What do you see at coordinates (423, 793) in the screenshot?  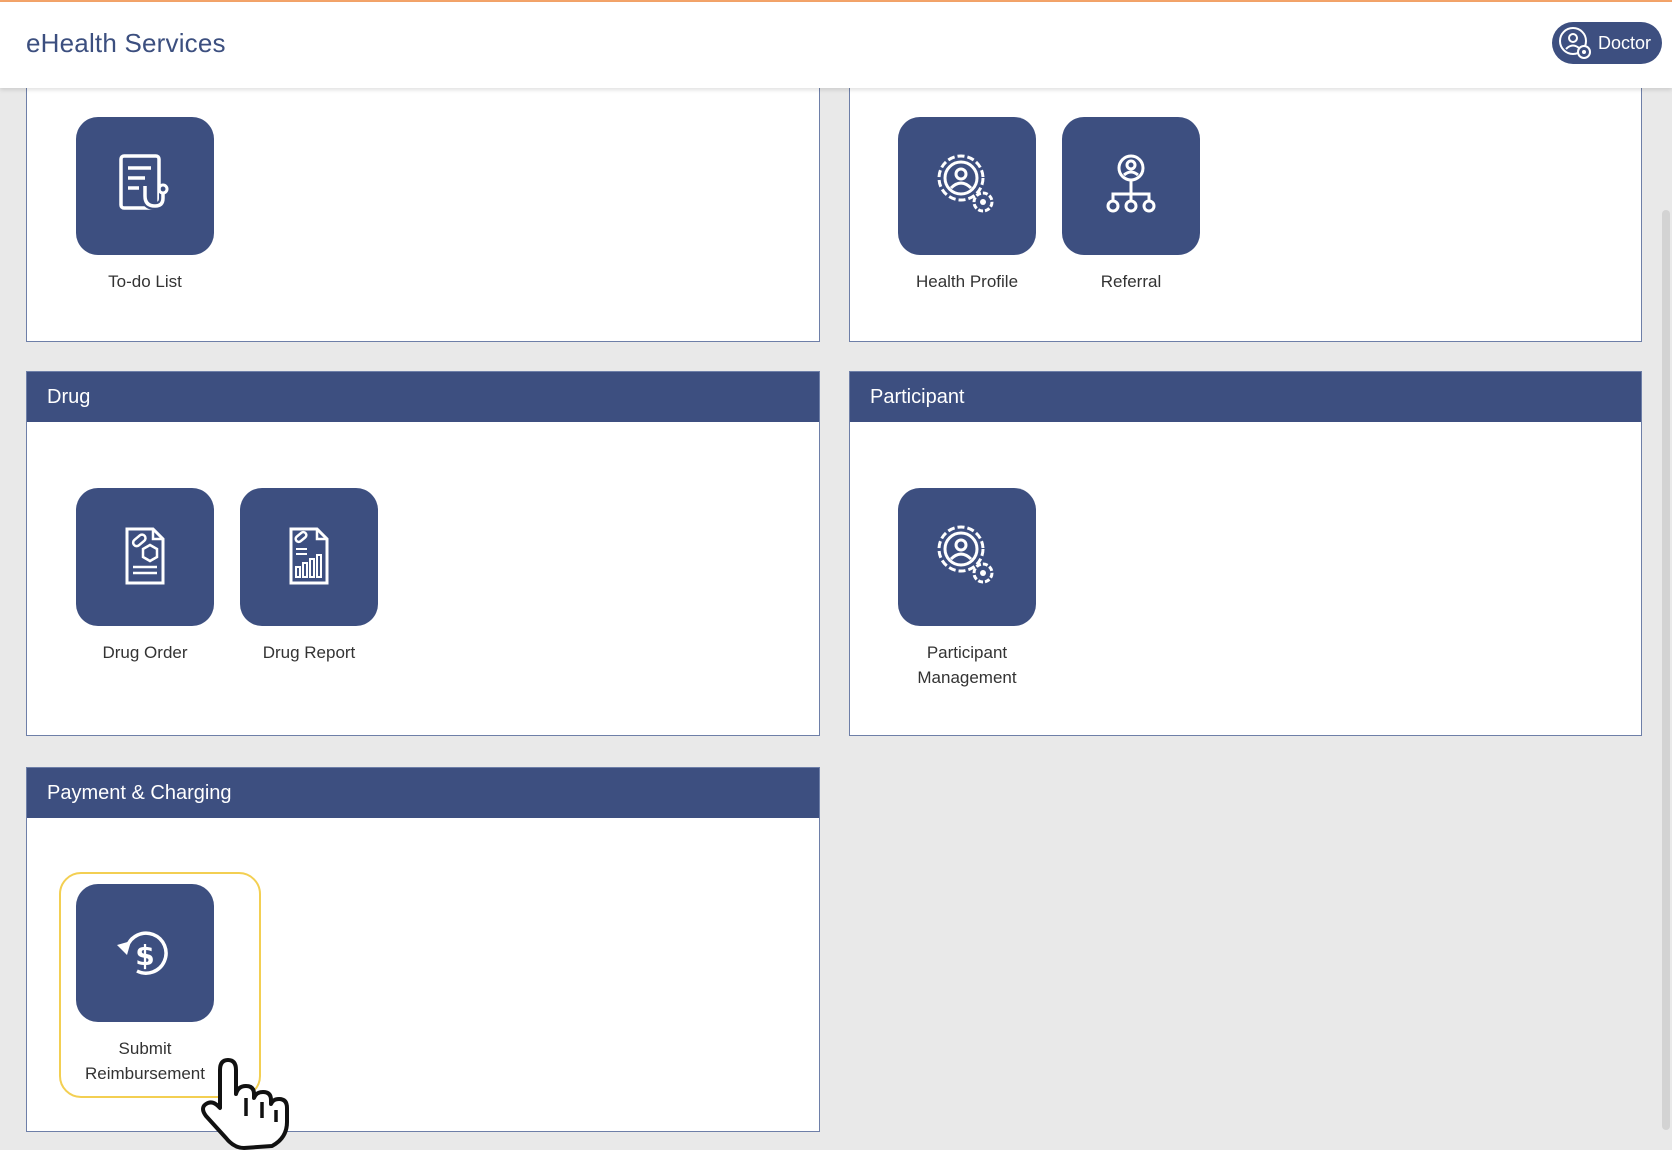 I see `section-header: Payment & Charging` at bounding box center [423, 793].